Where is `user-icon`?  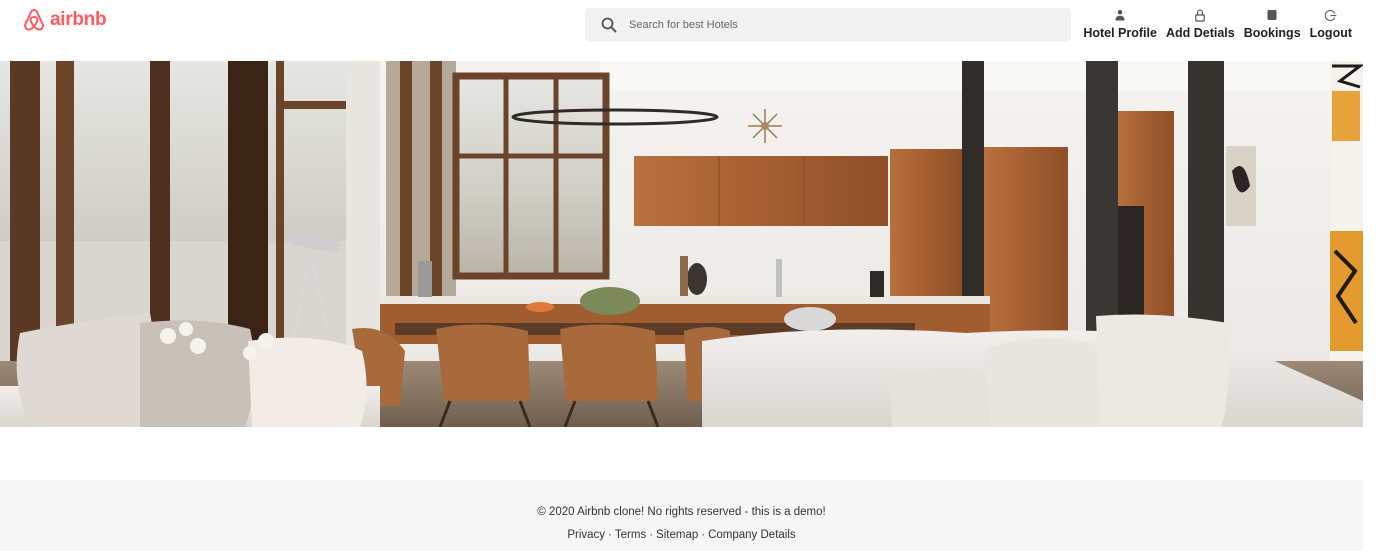 user-icon is located at coordinates (1120, 15).